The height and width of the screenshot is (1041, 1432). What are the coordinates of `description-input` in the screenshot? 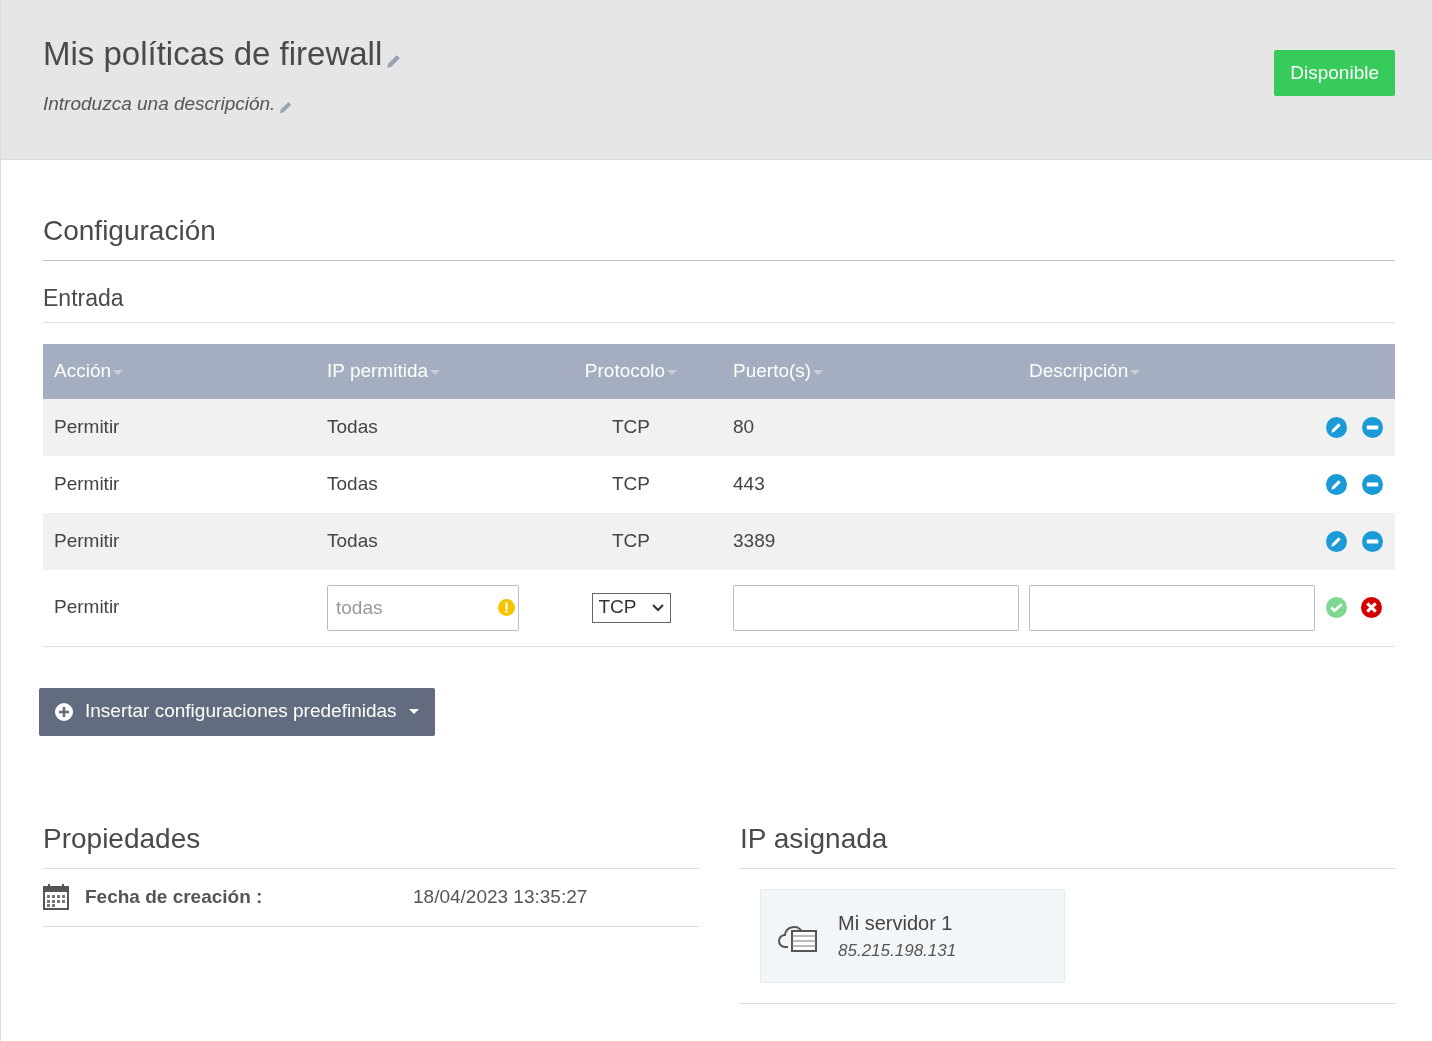 It's located at (1172, 607).